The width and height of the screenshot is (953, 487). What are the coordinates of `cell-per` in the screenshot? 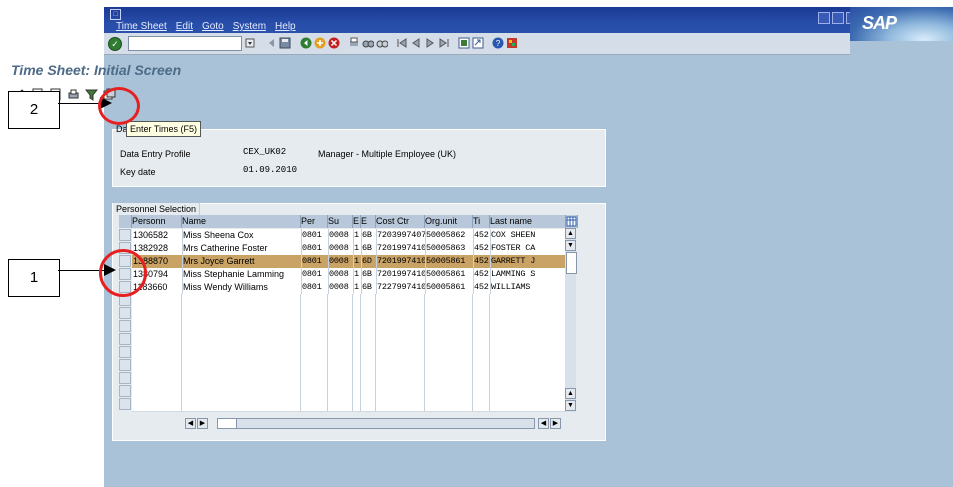 It's located at (314, 313).